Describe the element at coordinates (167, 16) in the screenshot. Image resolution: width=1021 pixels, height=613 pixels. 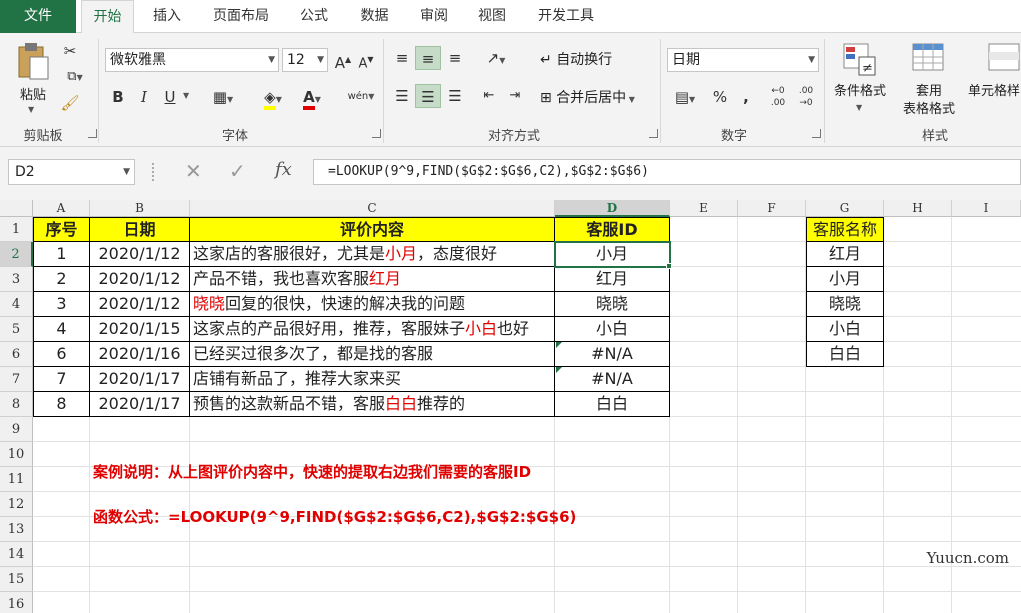
I see `tab-insert: 插入` at that location.